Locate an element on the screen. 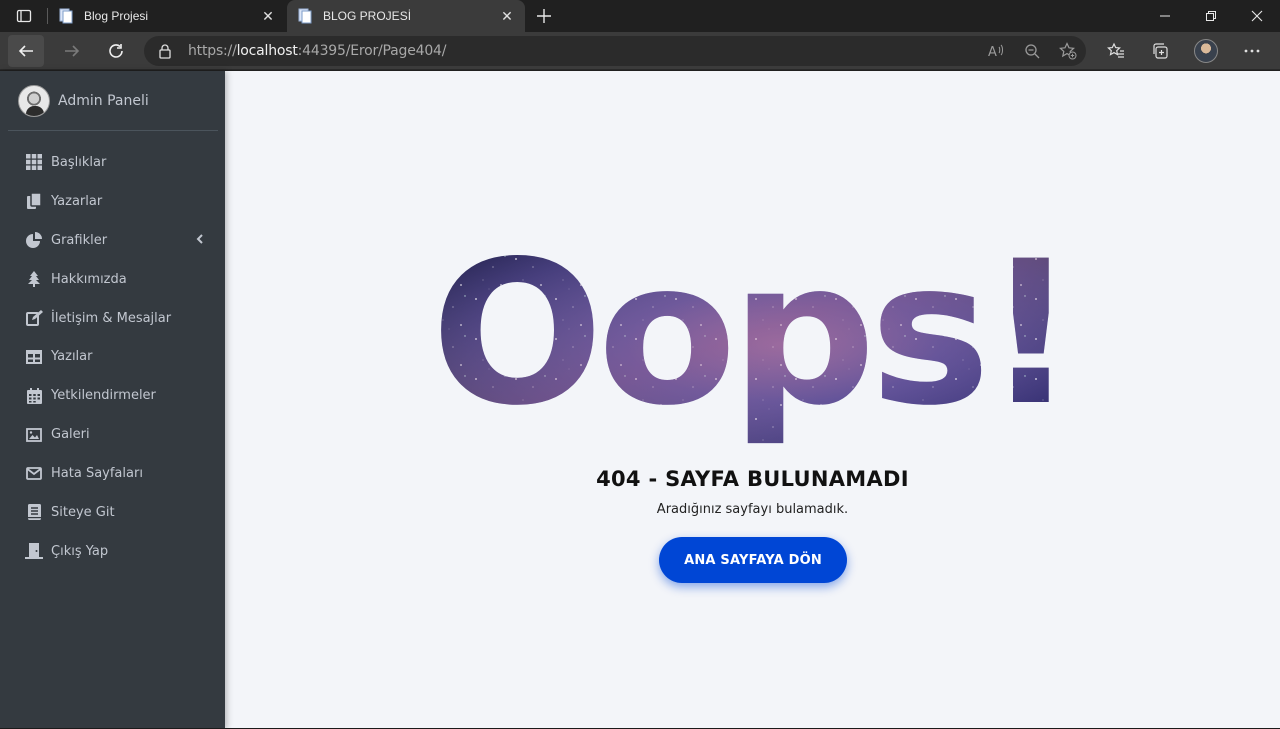 The width and height of the screenshot is (1280, 729). chevron-left-icon is located at coordinates (200, 240).